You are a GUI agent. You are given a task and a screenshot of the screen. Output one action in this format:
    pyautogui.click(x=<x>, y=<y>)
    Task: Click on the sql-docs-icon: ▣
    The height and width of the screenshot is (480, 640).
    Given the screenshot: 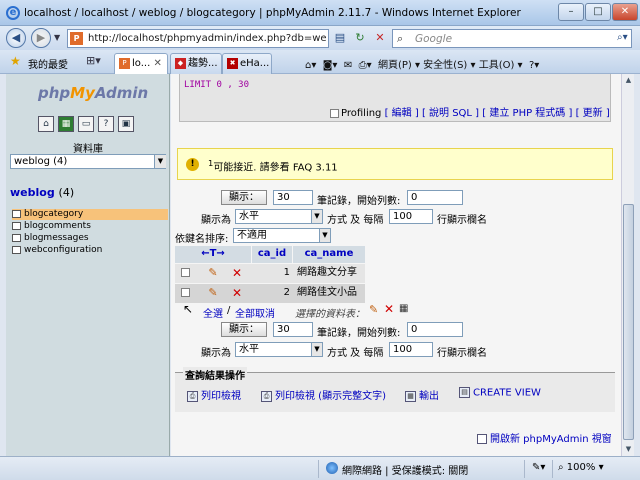 What is the action you would take?
    pyautogui.click(x=126, y=124)
    